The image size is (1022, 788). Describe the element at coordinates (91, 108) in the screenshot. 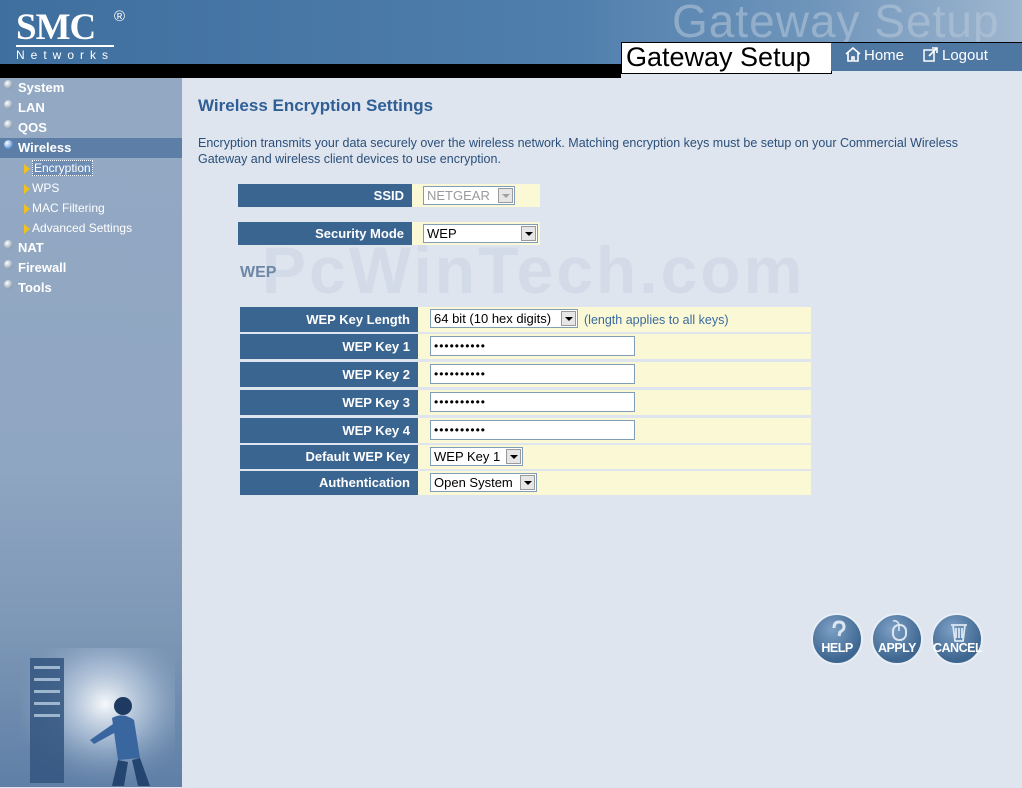

I see `sidebar-item-lan: LAN` at that location.